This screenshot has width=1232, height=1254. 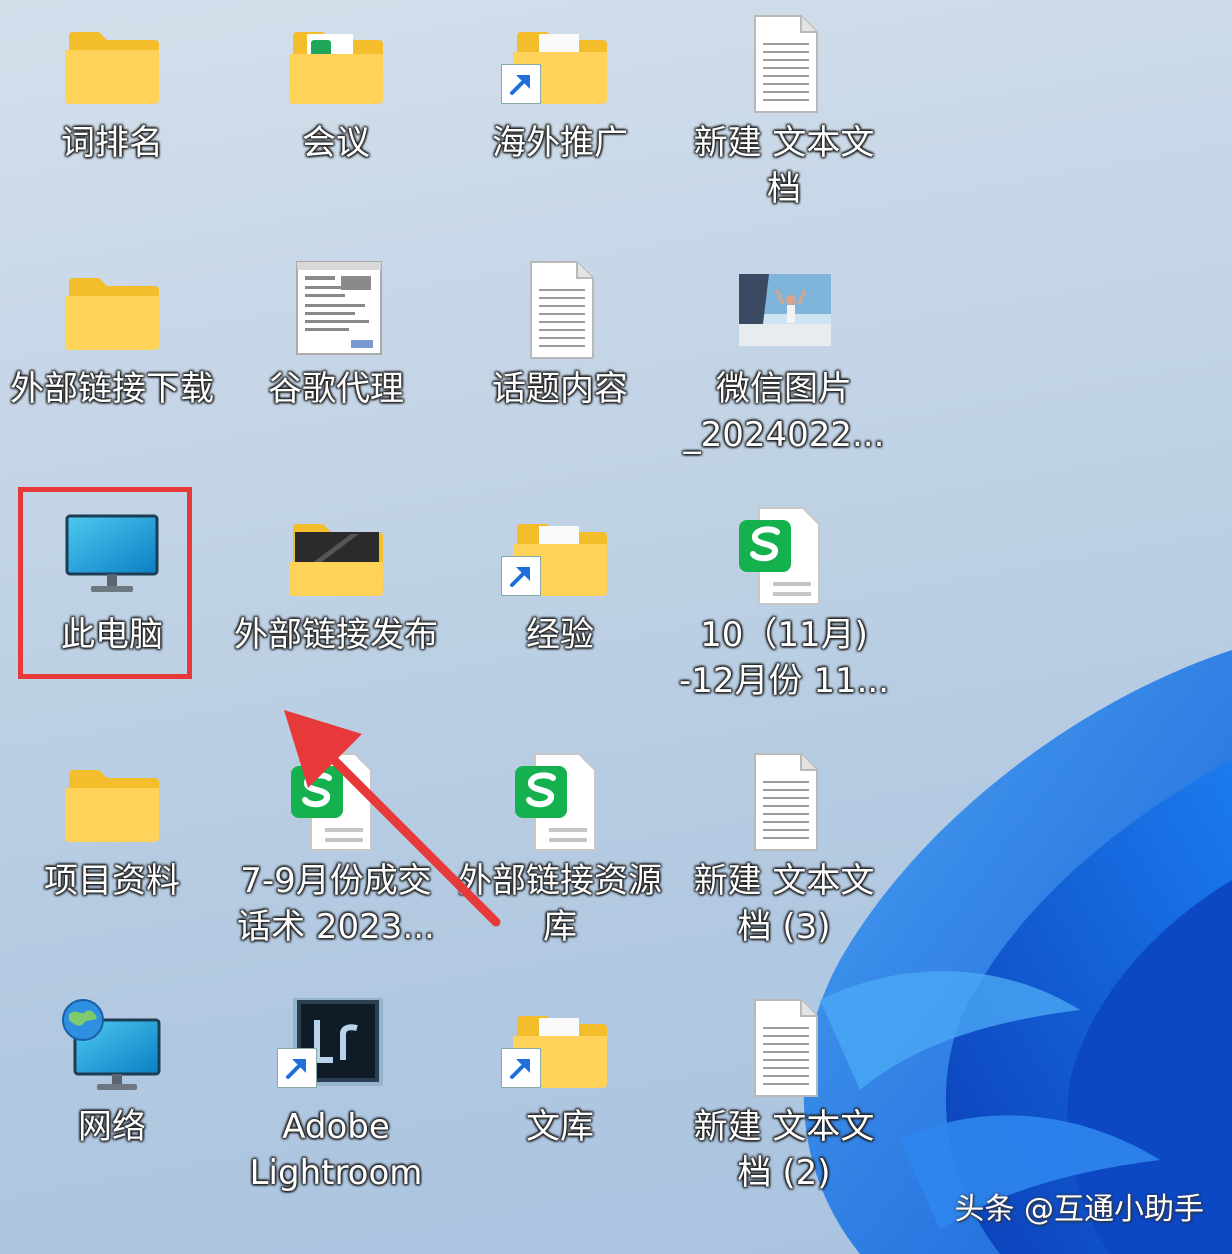 What do you see at coordinates (112, 389) in the screenshot?
I see `desktop-icon-label: 外部链接下载` at bounding box center [112, 389].